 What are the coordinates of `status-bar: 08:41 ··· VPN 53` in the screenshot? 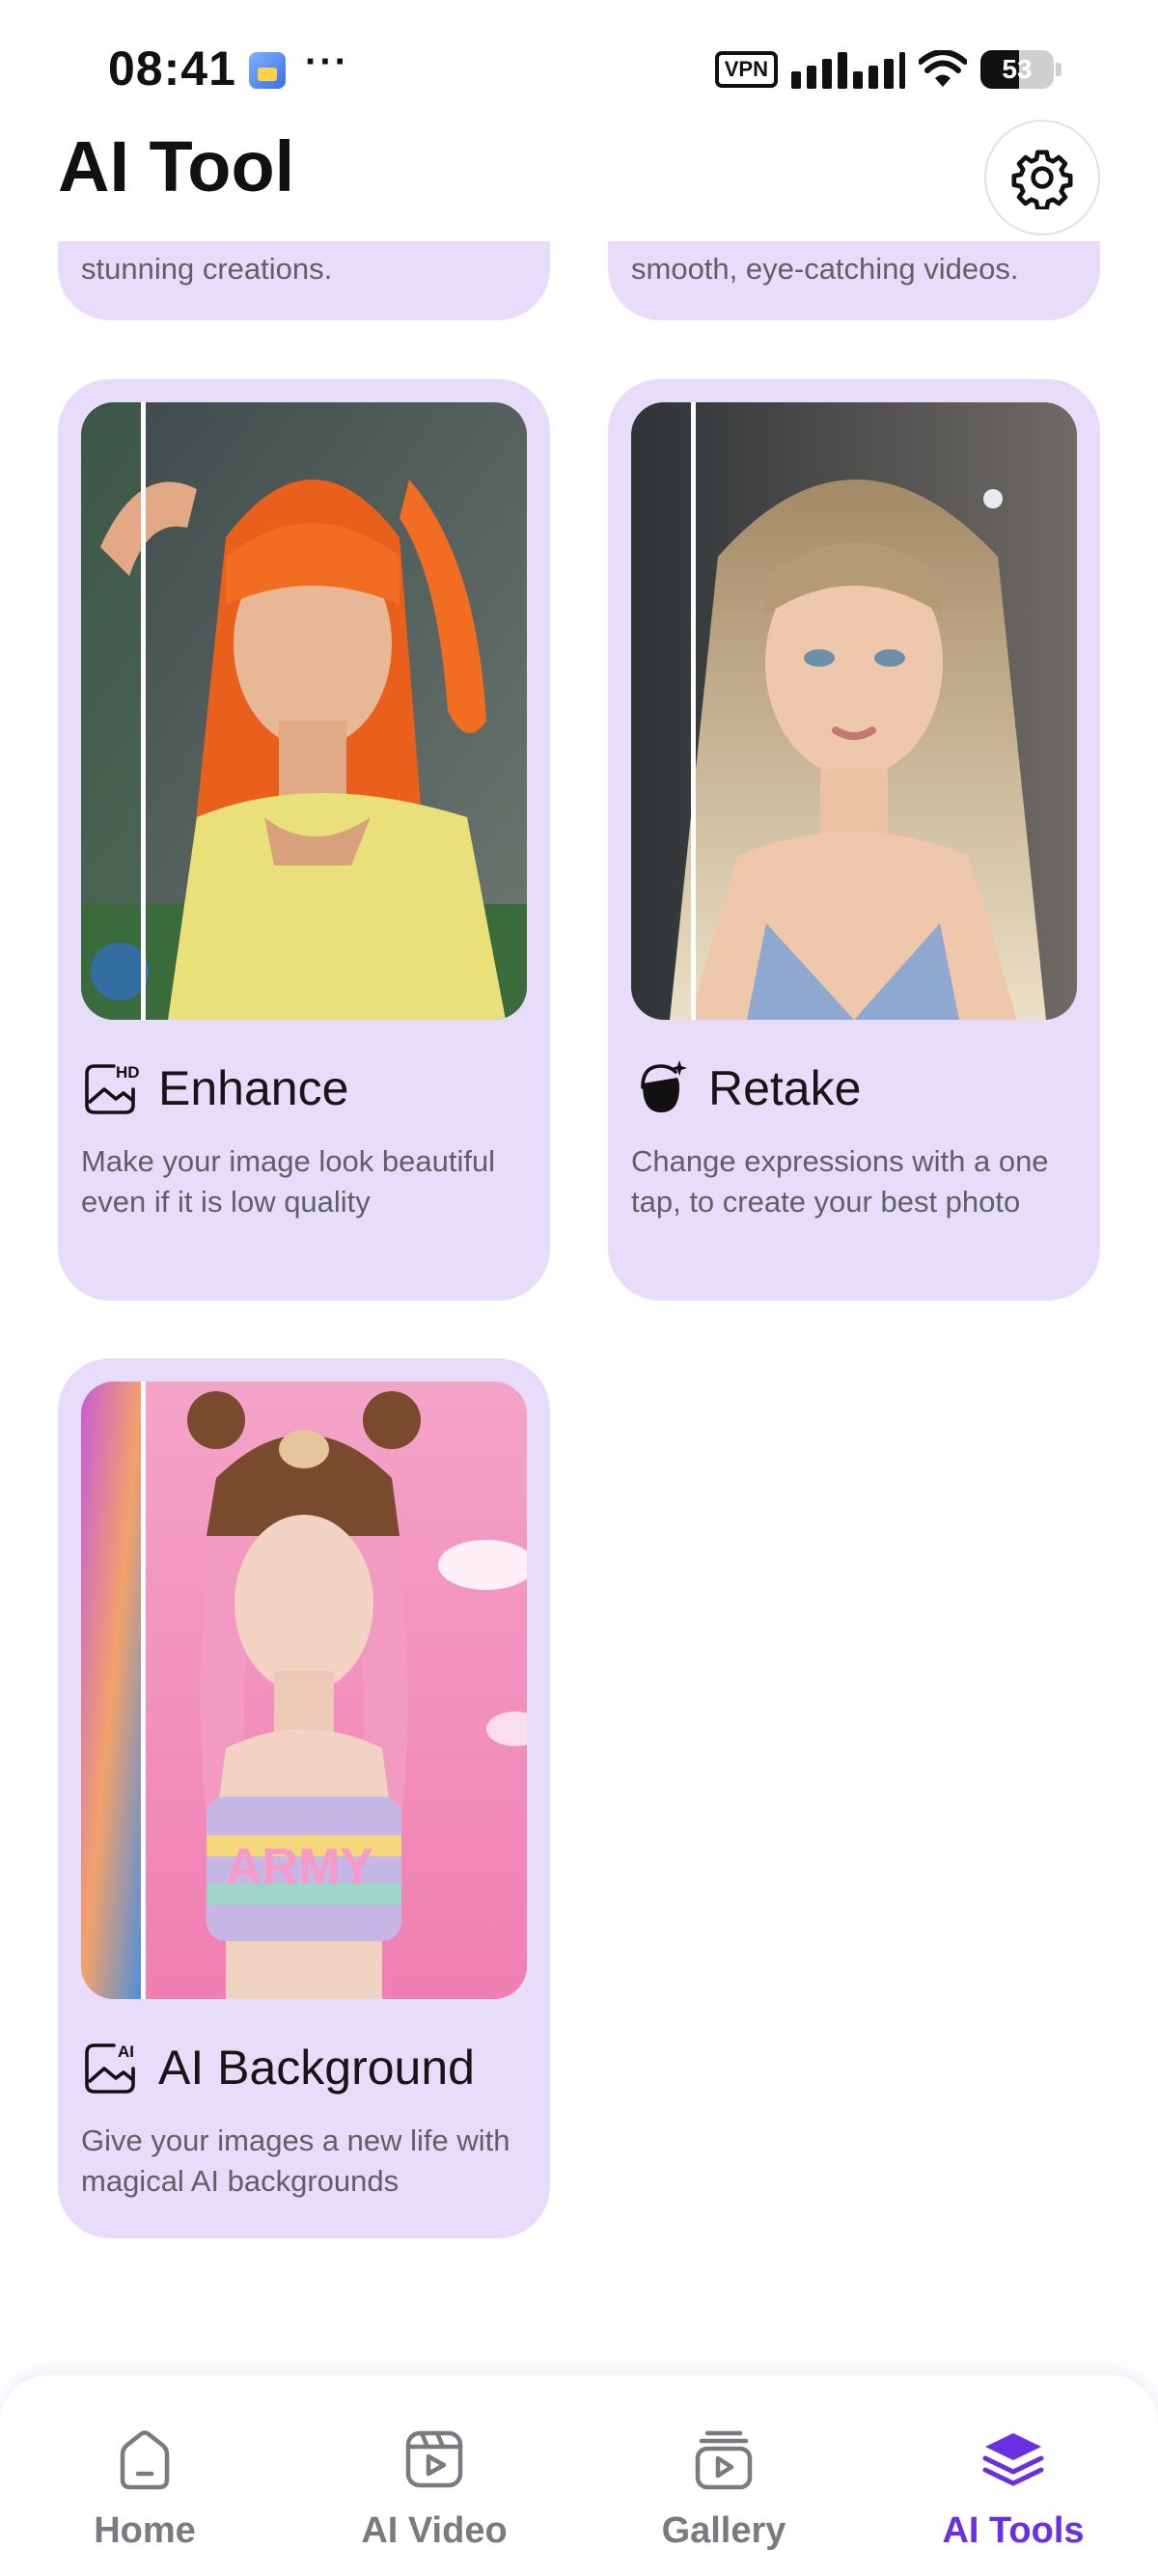 It's located at (579, 67).